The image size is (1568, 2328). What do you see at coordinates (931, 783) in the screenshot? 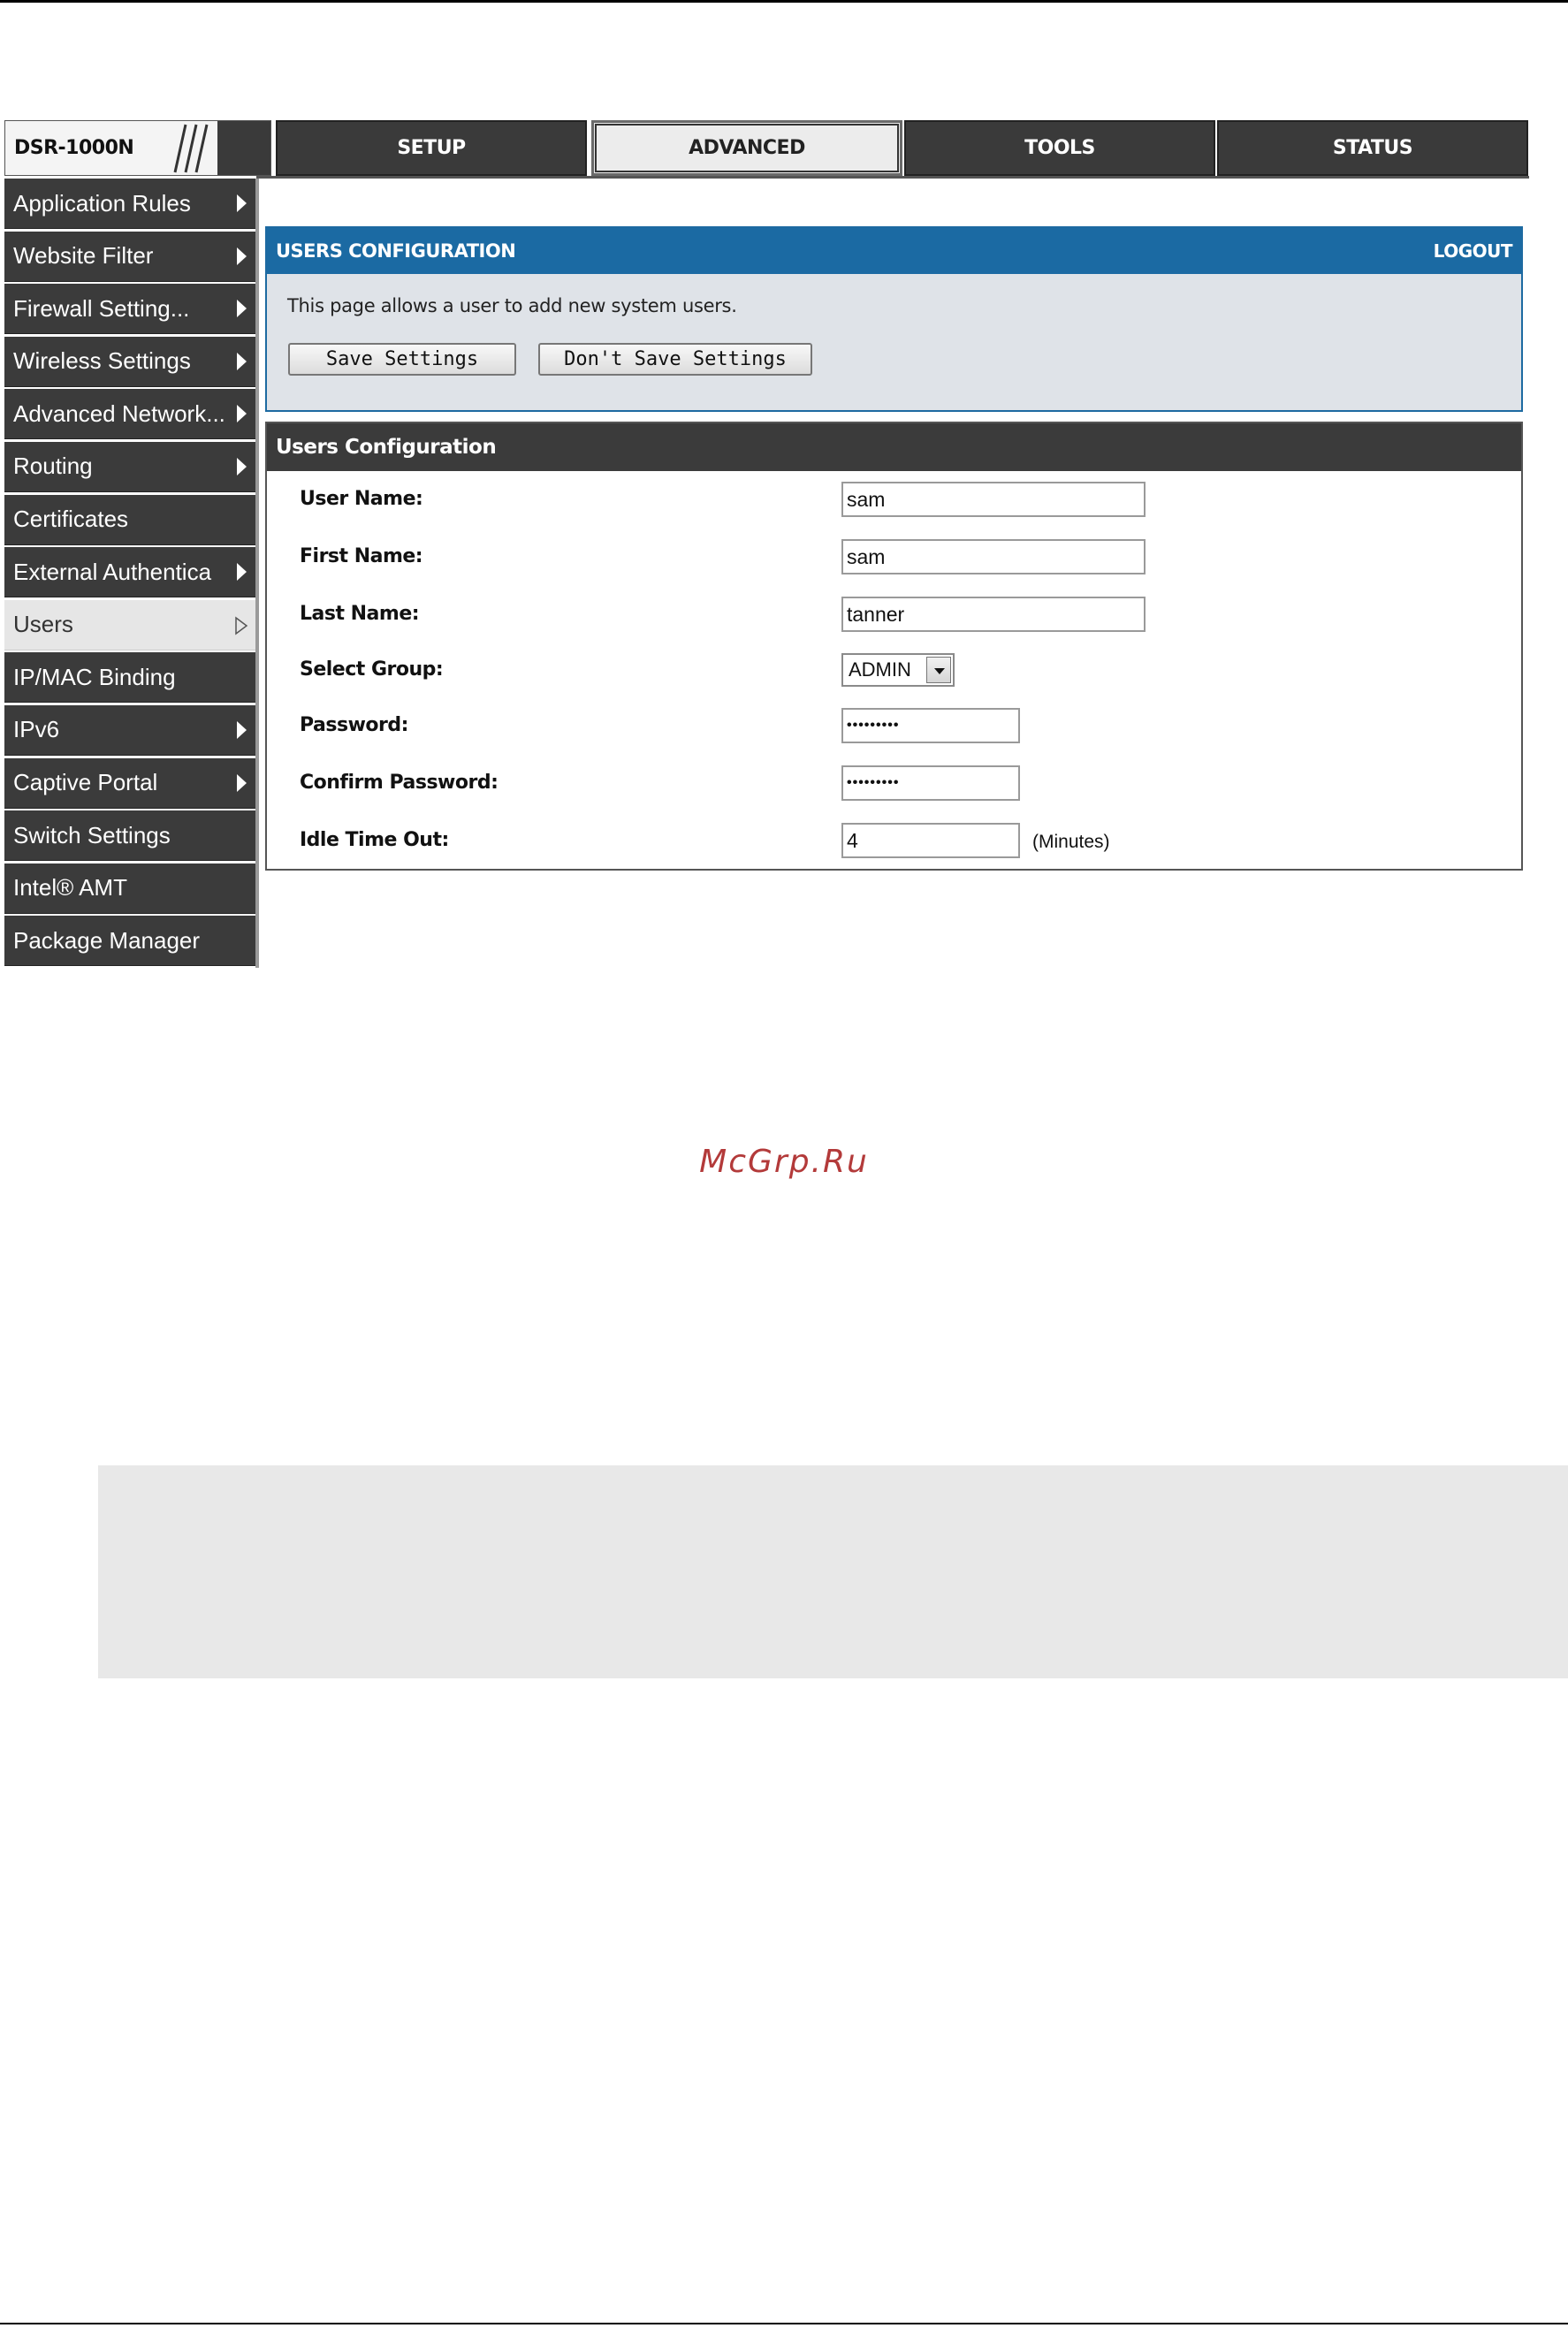
I see `confirm-password-input: •••••••••` at bounding box center [931, 783].